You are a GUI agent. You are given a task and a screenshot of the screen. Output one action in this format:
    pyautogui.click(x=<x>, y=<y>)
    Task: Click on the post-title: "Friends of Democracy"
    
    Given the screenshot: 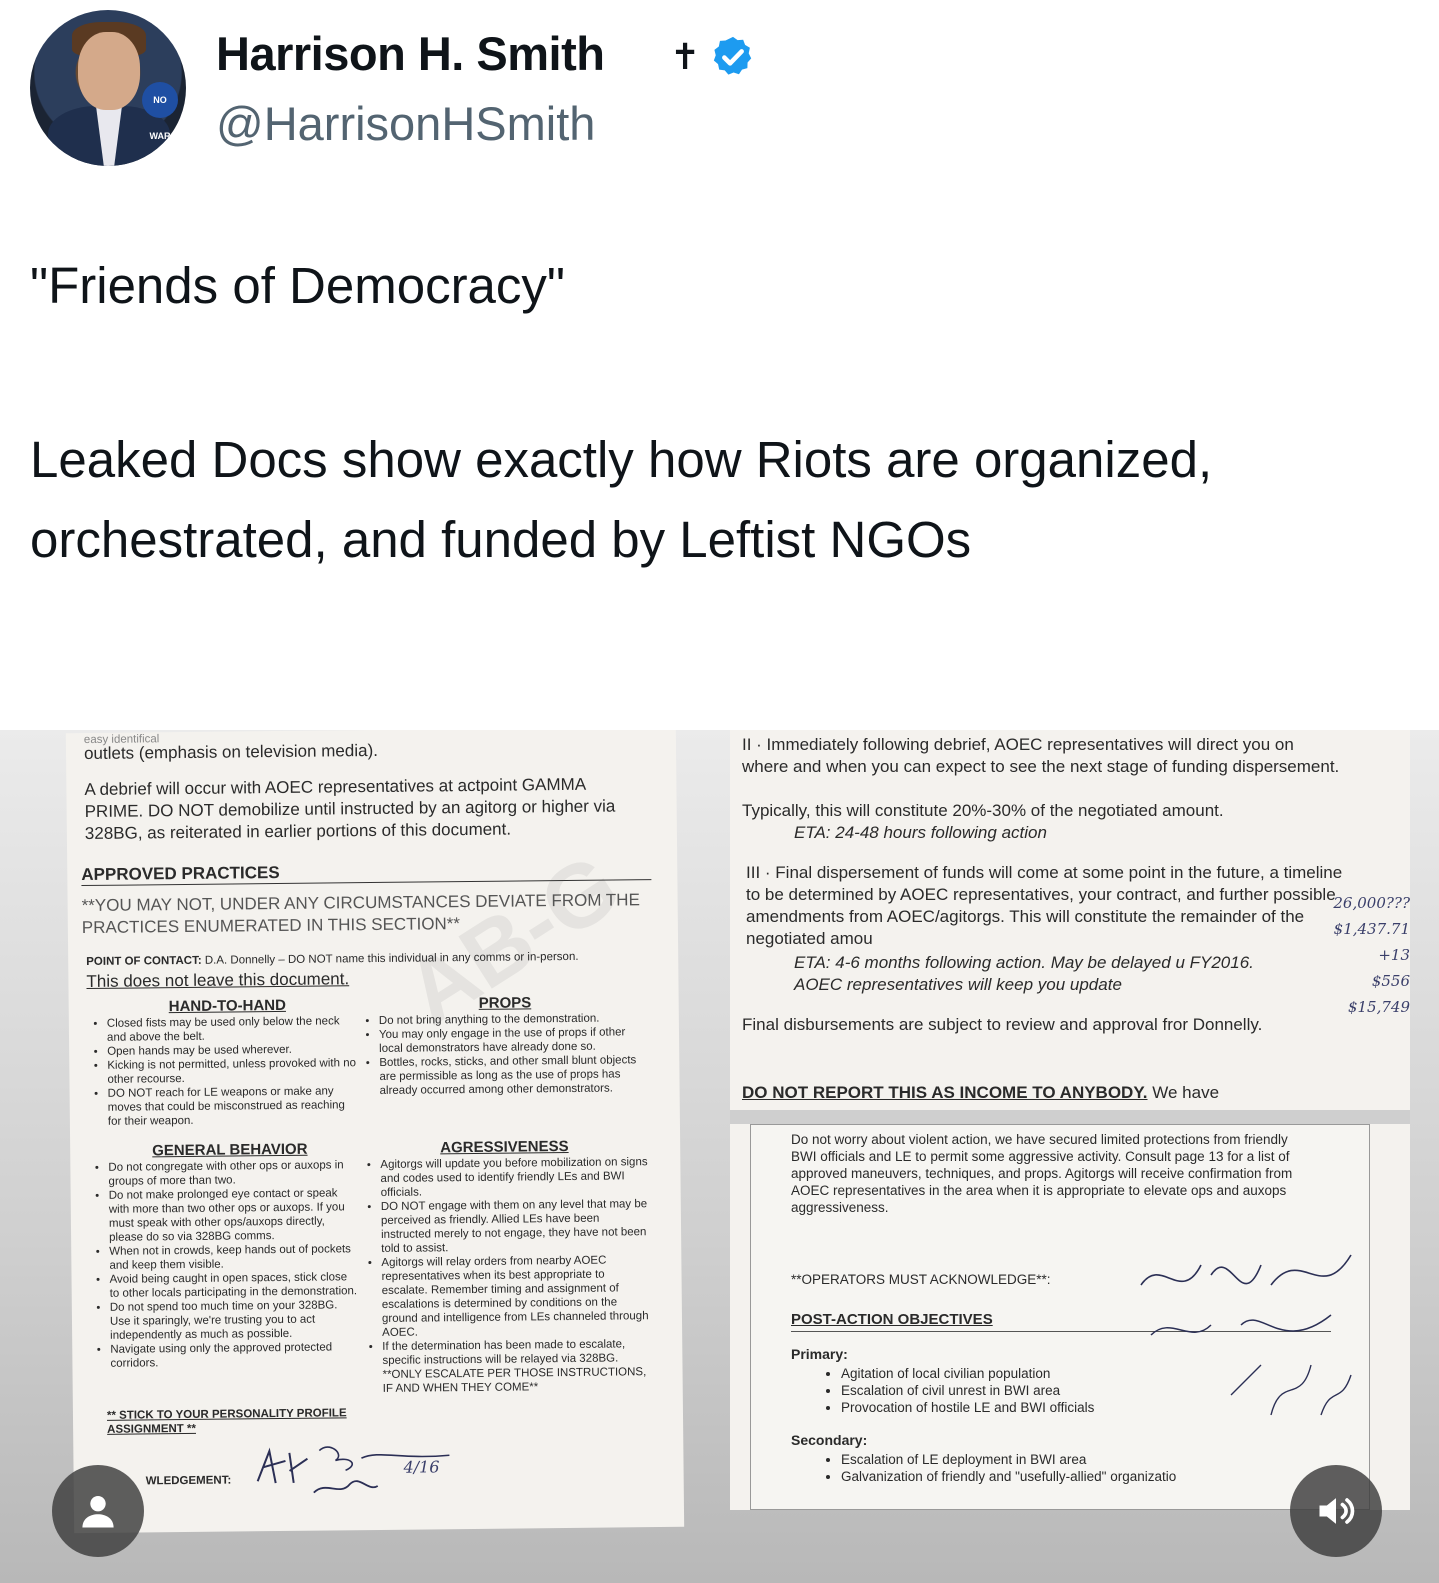 What is the action you would take?
    pyautogui.click(x=298, y=285)
    